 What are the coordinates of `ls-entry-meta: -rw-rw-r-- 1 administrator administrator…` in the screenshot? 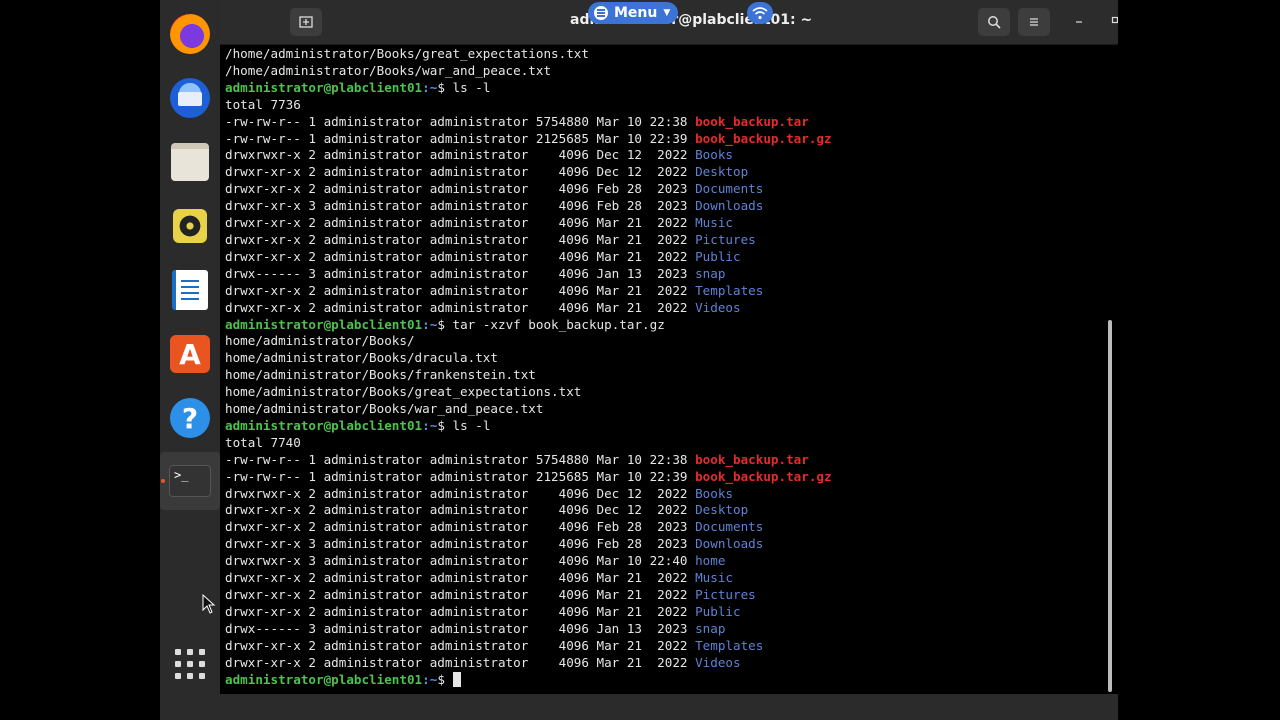 It's located at (460, 476).